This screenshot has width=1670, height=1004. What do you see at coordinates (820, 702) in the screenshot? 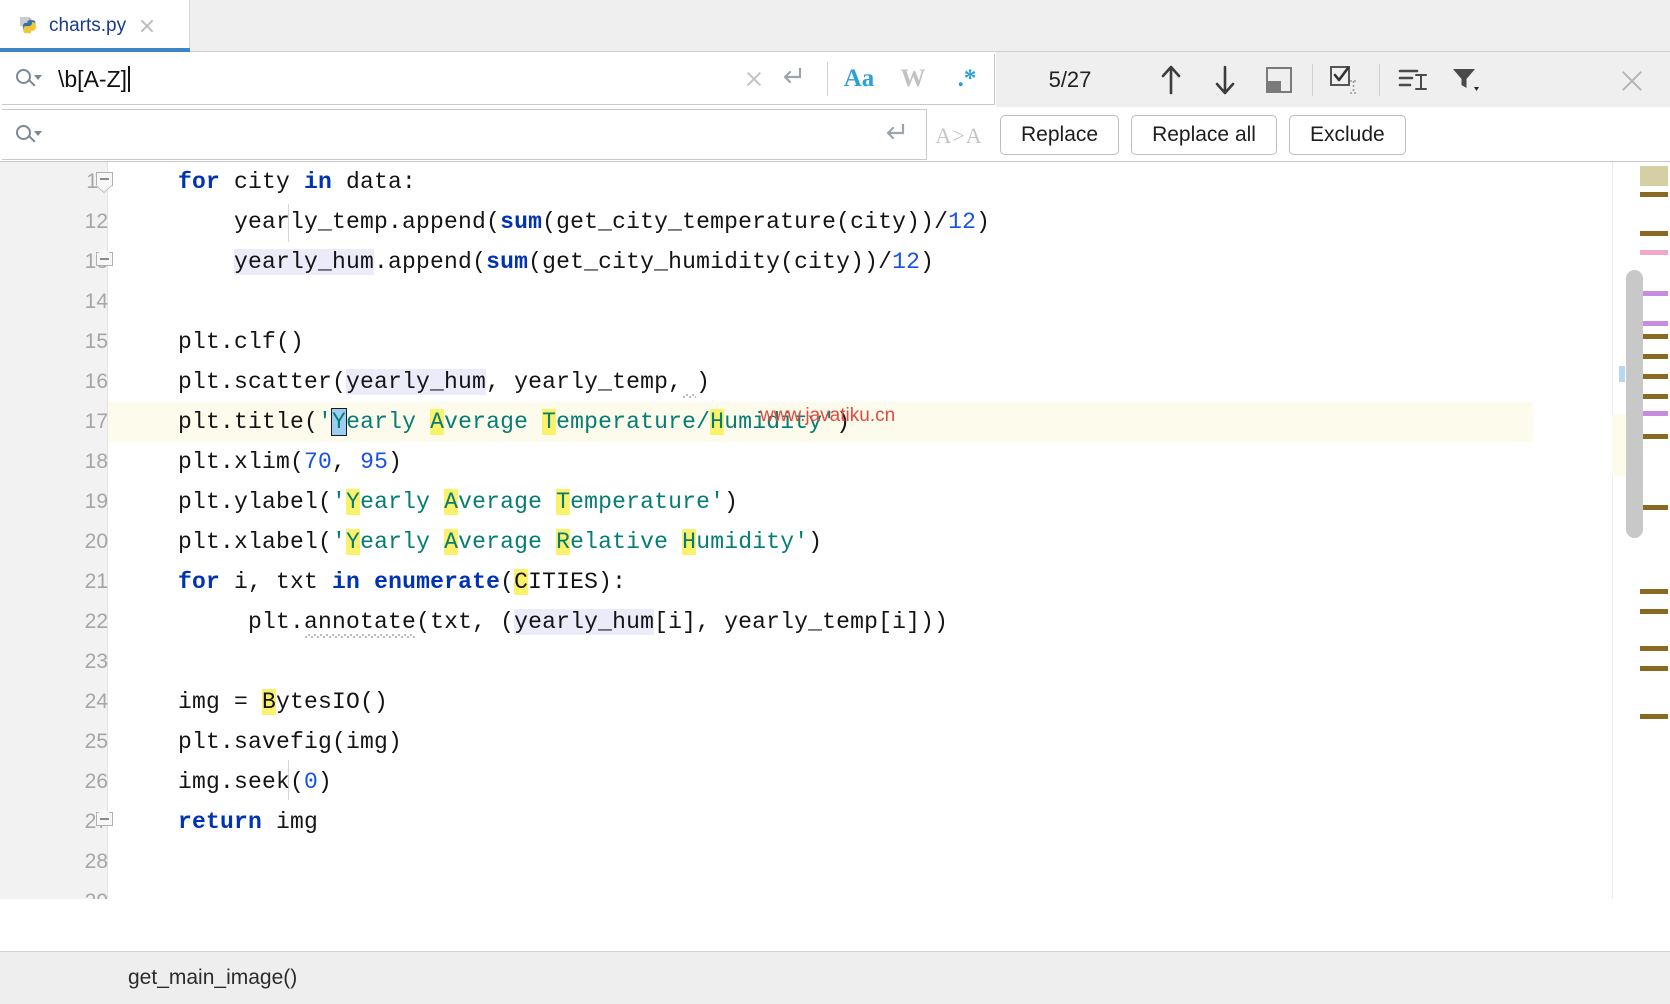
I see `code-line: img = BytesIO()` at bounding box center [820, 702].